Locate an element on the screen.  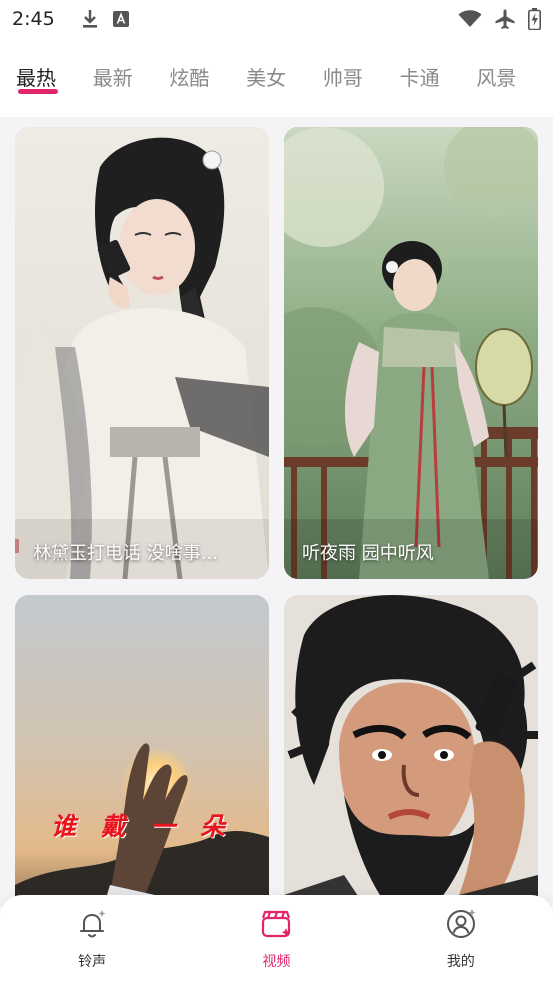
status-time: 2:45 is located at coordinates (33, 19).